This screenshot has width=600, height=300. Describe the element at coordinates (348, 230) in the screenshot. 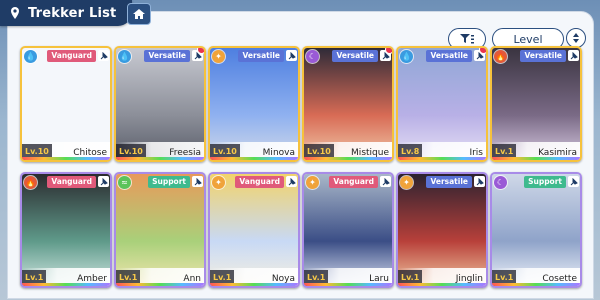

I see `trekker-card: ✦ Vanguard Lv.1 Laru` at that location.